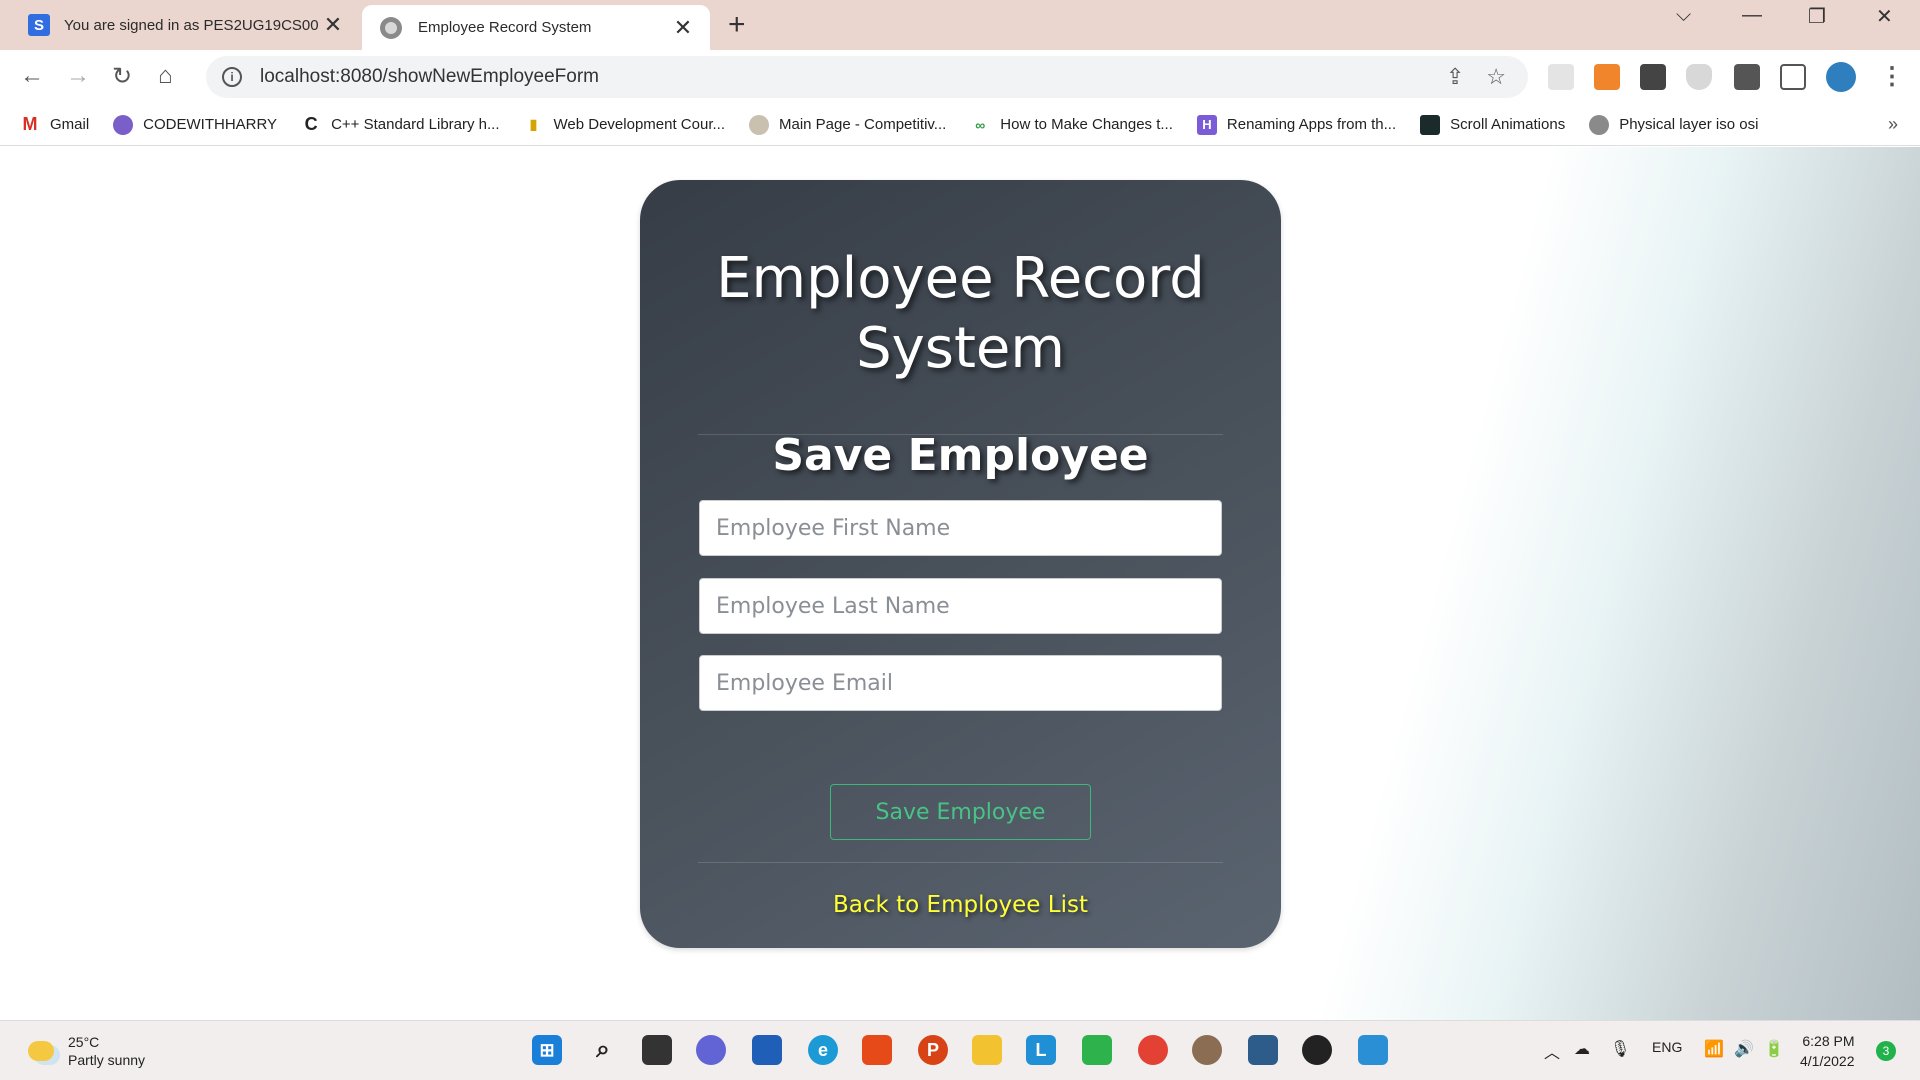  What do you see at coordinates (70, 124) in the screenshot?
I see `bookmark-label: Gmail` at bounding box center [70, 124].